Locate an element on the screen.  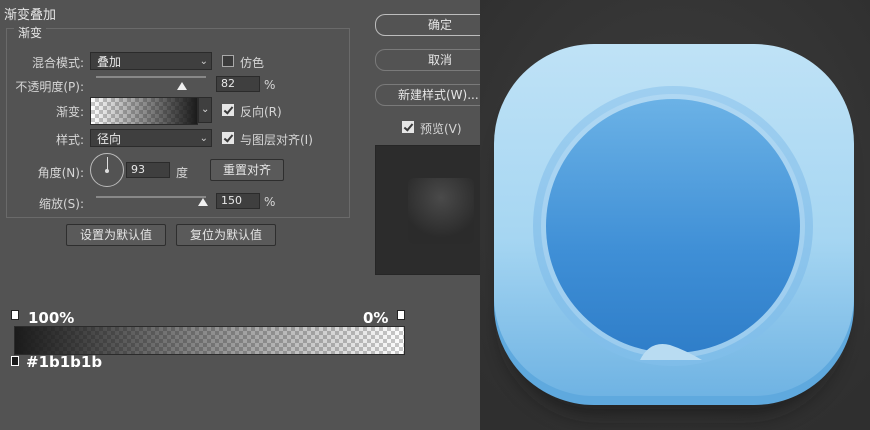
scale-input: 150 is located at coordinates (238, 201).